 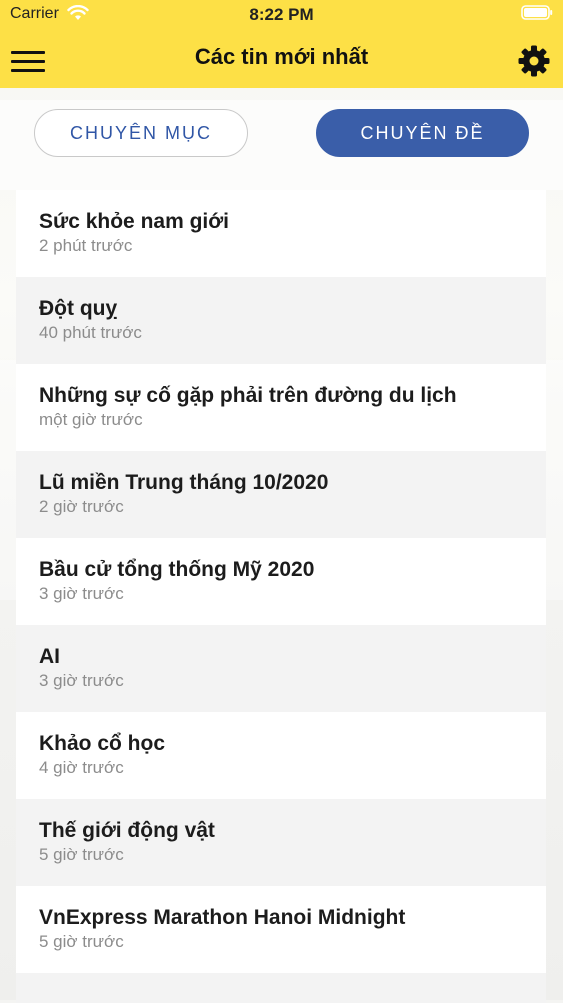 What do you see at coordinates (534, 61) in the screenshot?
I see `gear-icon` at bounding box center [534, 61].